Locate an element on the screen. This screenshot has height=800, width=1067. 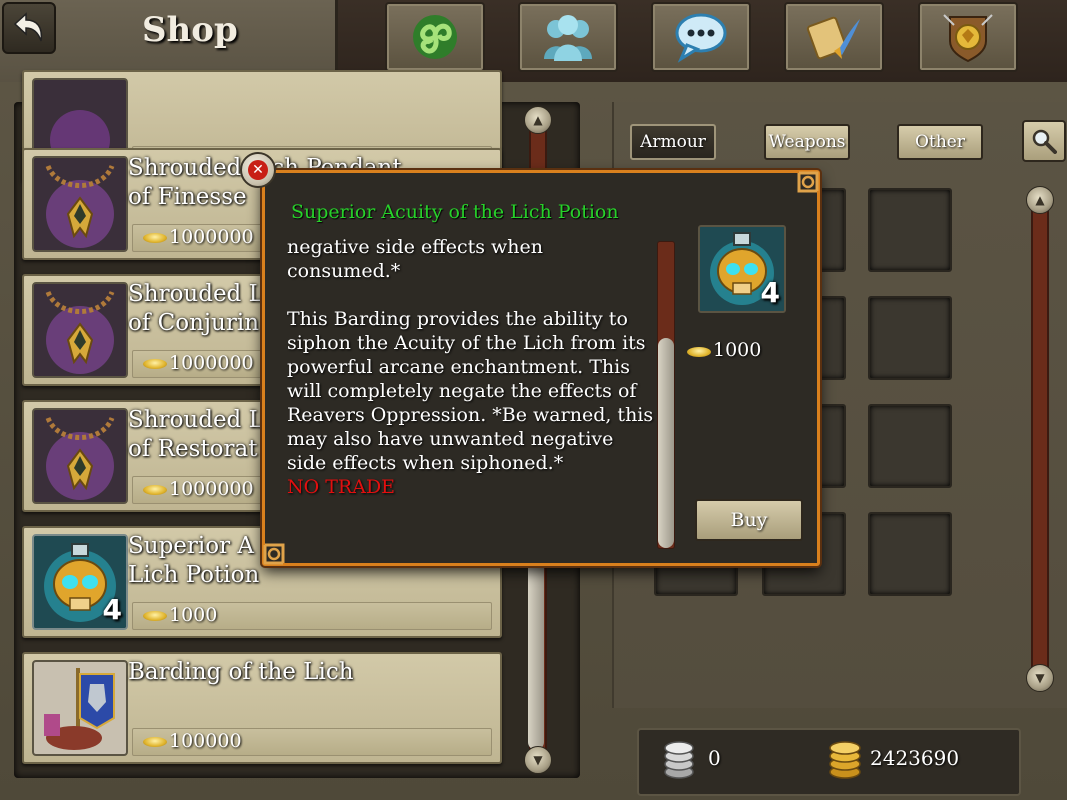
tab-weapons: Weapons is located at coordinates (807, 142).